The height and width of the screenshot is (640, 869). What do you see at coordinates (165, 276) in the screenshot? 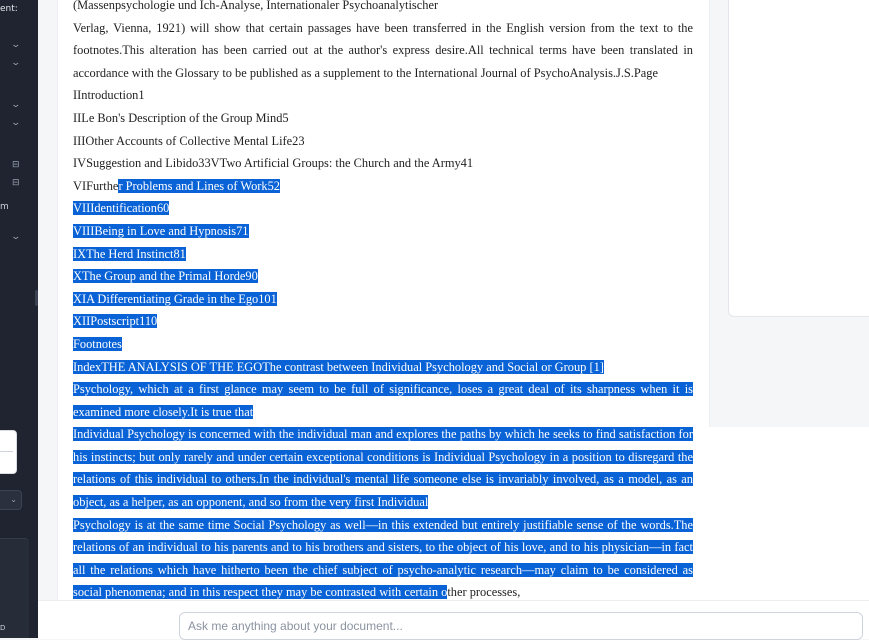
I see `toc-entry: XThe Group and the Primal Horde90` at bounding box center [165, 276].